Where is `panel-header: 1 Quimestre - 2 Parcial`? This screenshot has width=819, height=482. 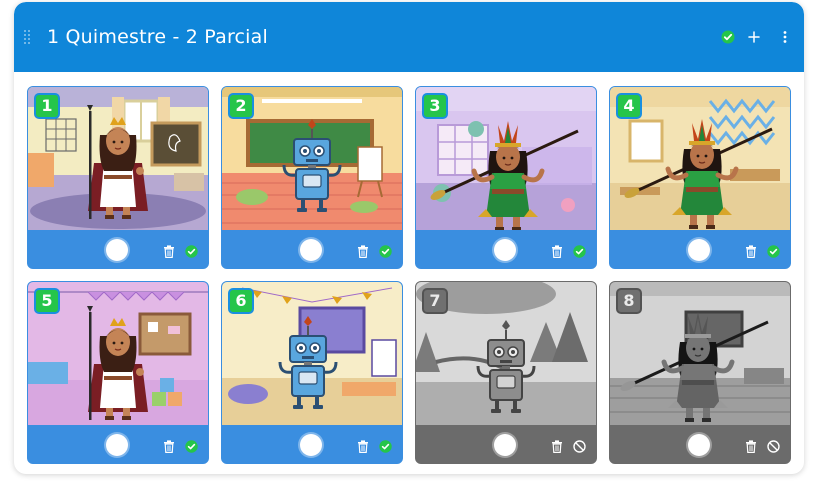
panel-header: 1 Quimestre - 2 Parcial is located at coordinates (409, 37).